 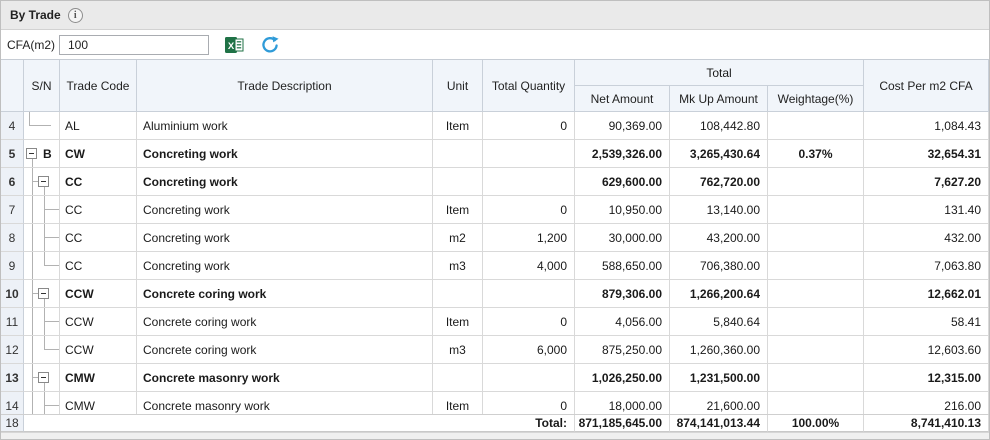 I want to click on cost-per-m2-cell: 432.00, so click(x=926, y=238).